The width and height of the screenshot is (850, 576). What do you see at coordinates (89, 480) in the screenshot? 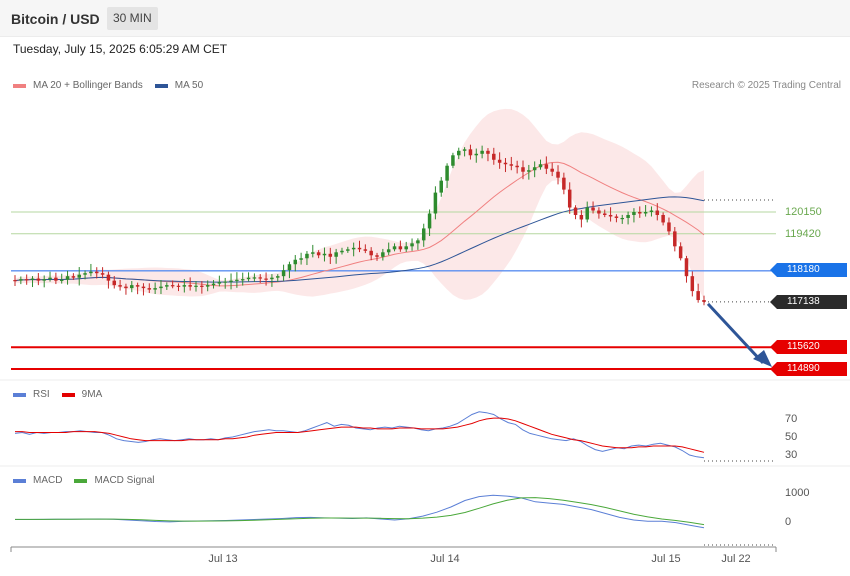
I see `macd-legend: MACD MACD Signal` at bounding box center [89, 480].